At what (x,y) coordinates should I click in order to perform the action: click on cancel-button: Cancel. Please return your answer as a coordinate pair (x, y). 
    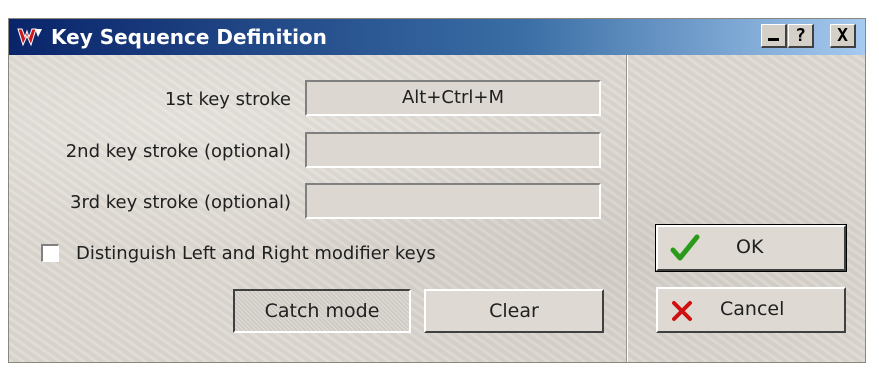
    Looking at the image, I should click on (751, 310).